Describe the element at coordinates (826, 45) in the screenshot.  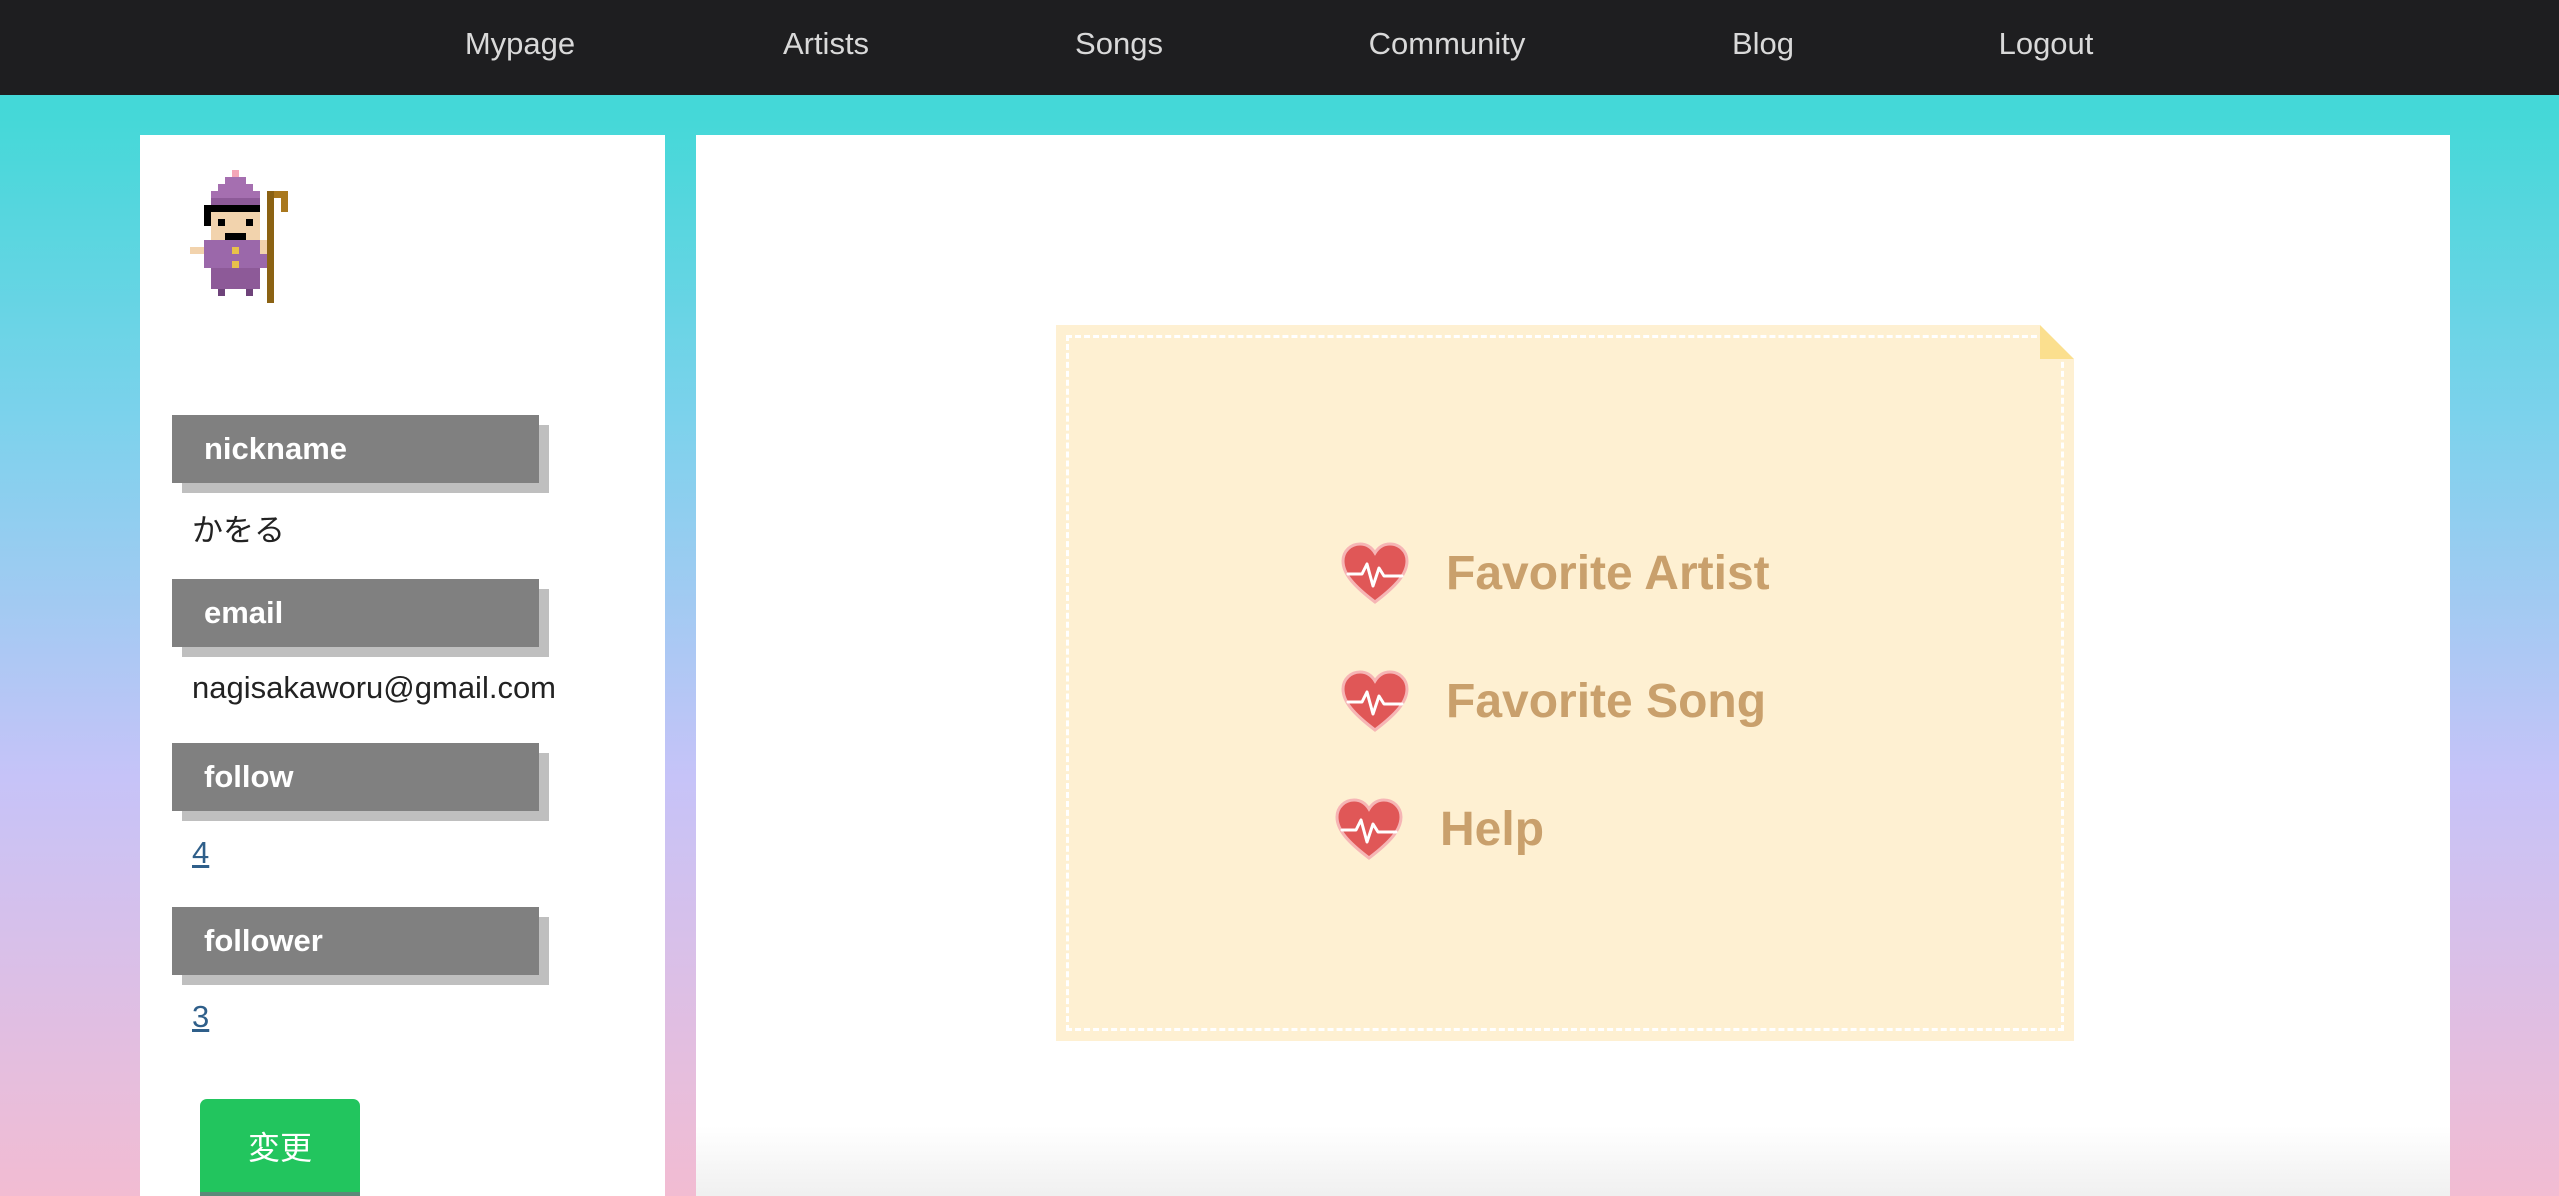
I see `nav-artists: Artists` at that location.